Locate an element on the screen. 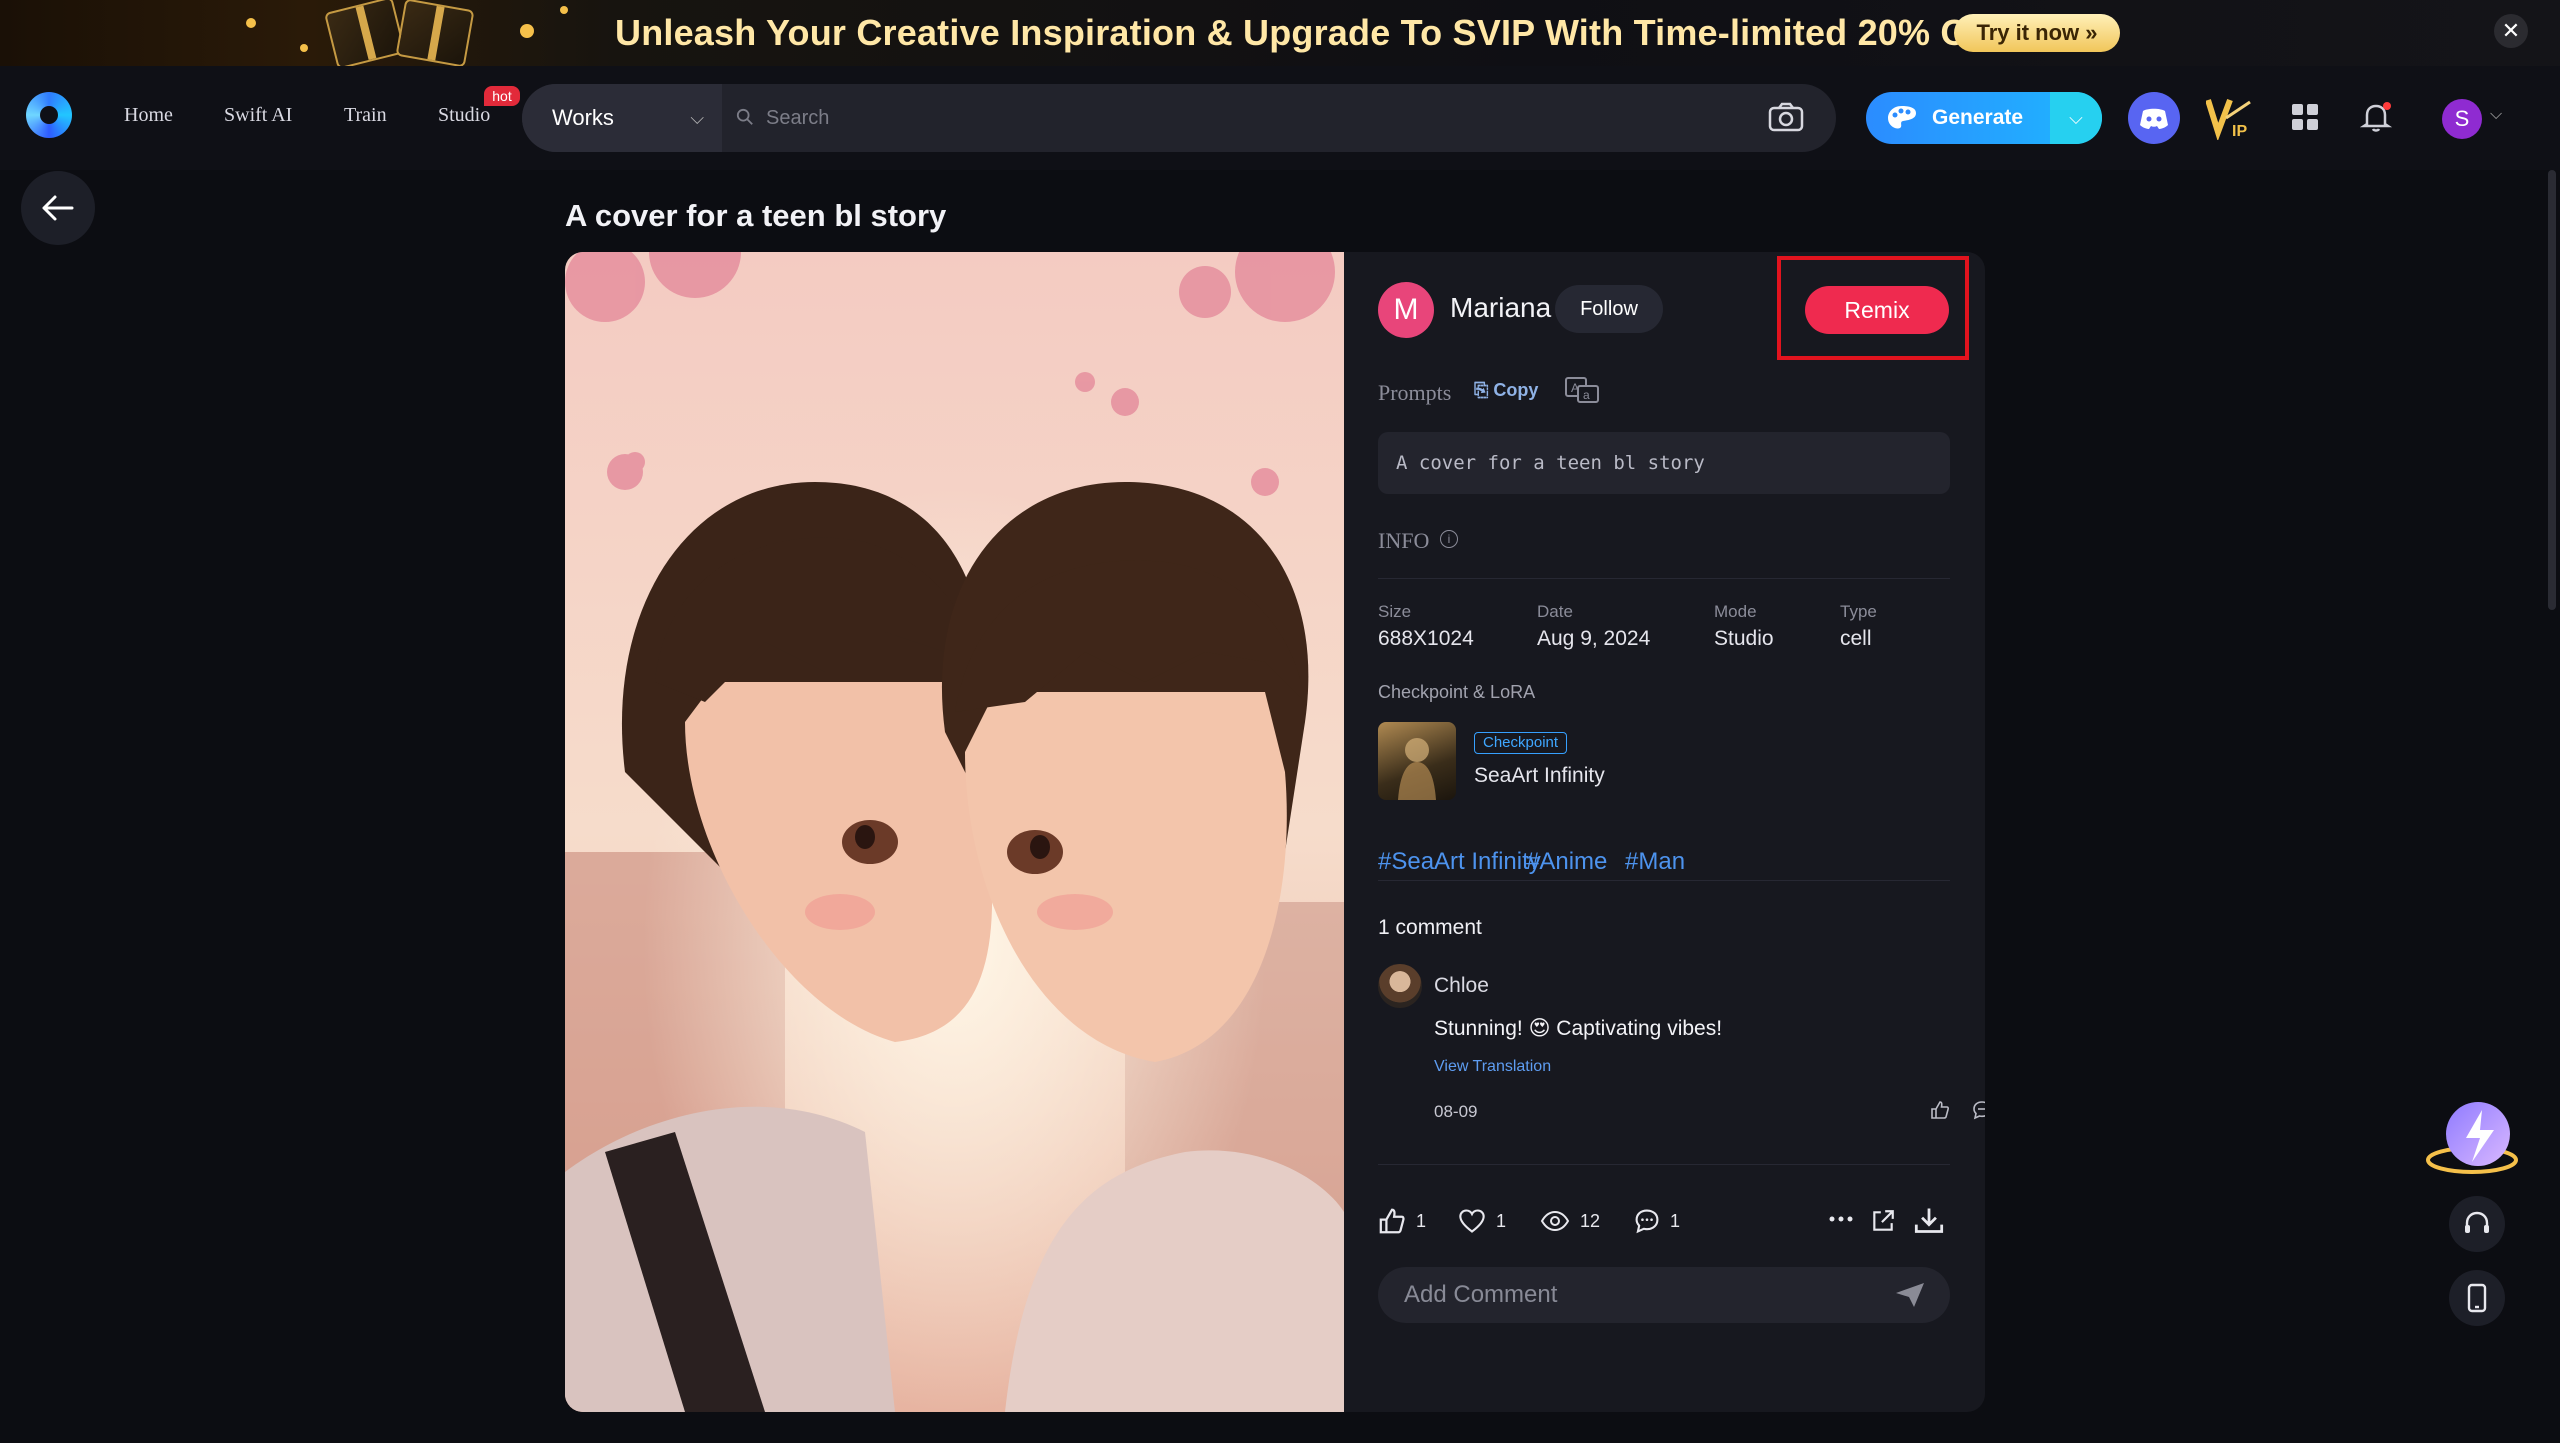  like-count: 1 is located at coordinates (1421, 1220).